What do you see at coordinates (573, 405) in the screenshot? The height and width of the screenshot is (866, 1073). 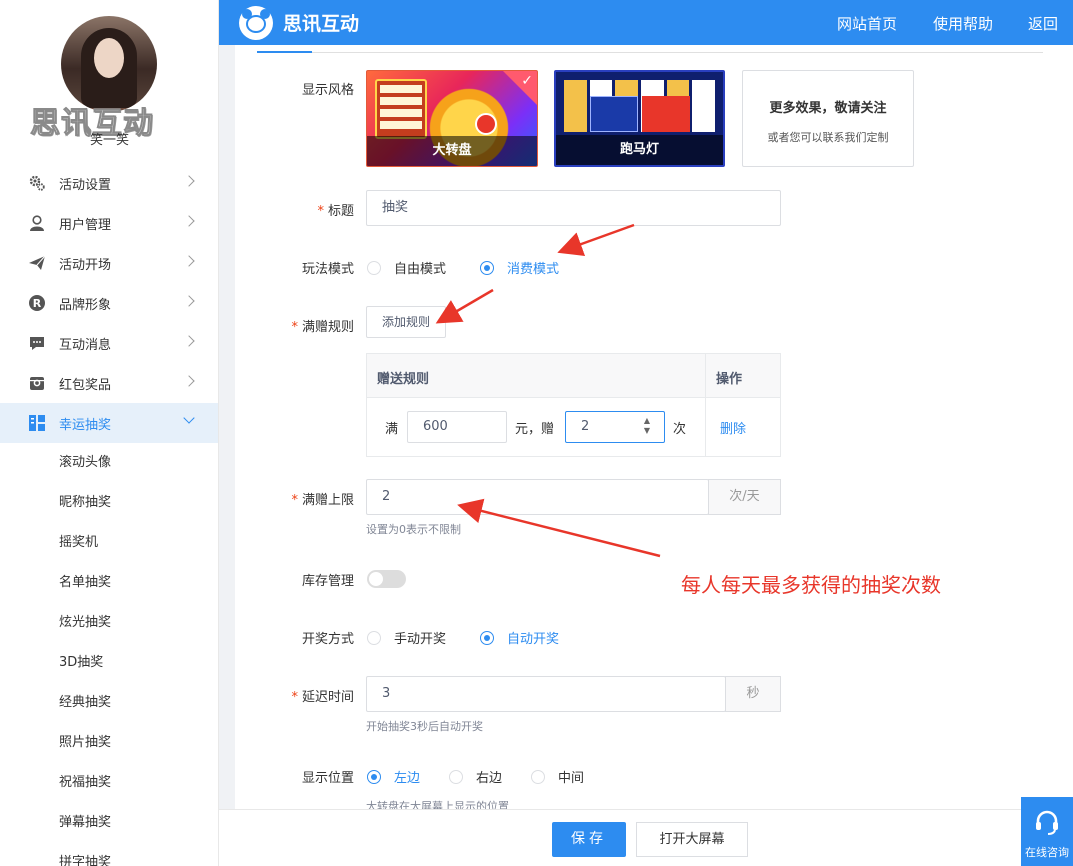 I see `gift-rule-table: 赠送规则 操作 满 600 元，赠 2 ▲ ▼ 次 删除` at bounding box center [573, 405].